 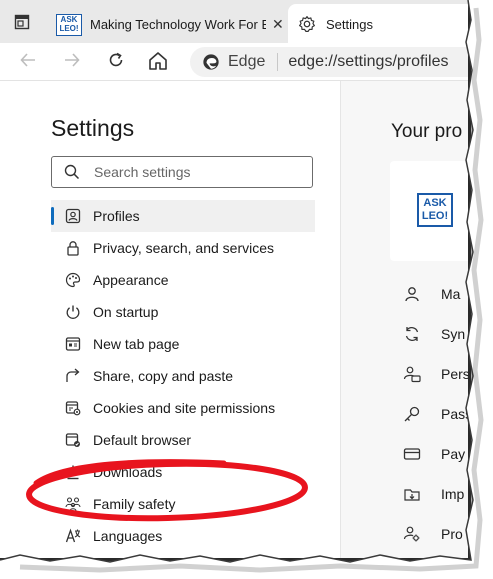 I want to click on sidebar-item-appearance: Appearance, so click(x=183, y=280).